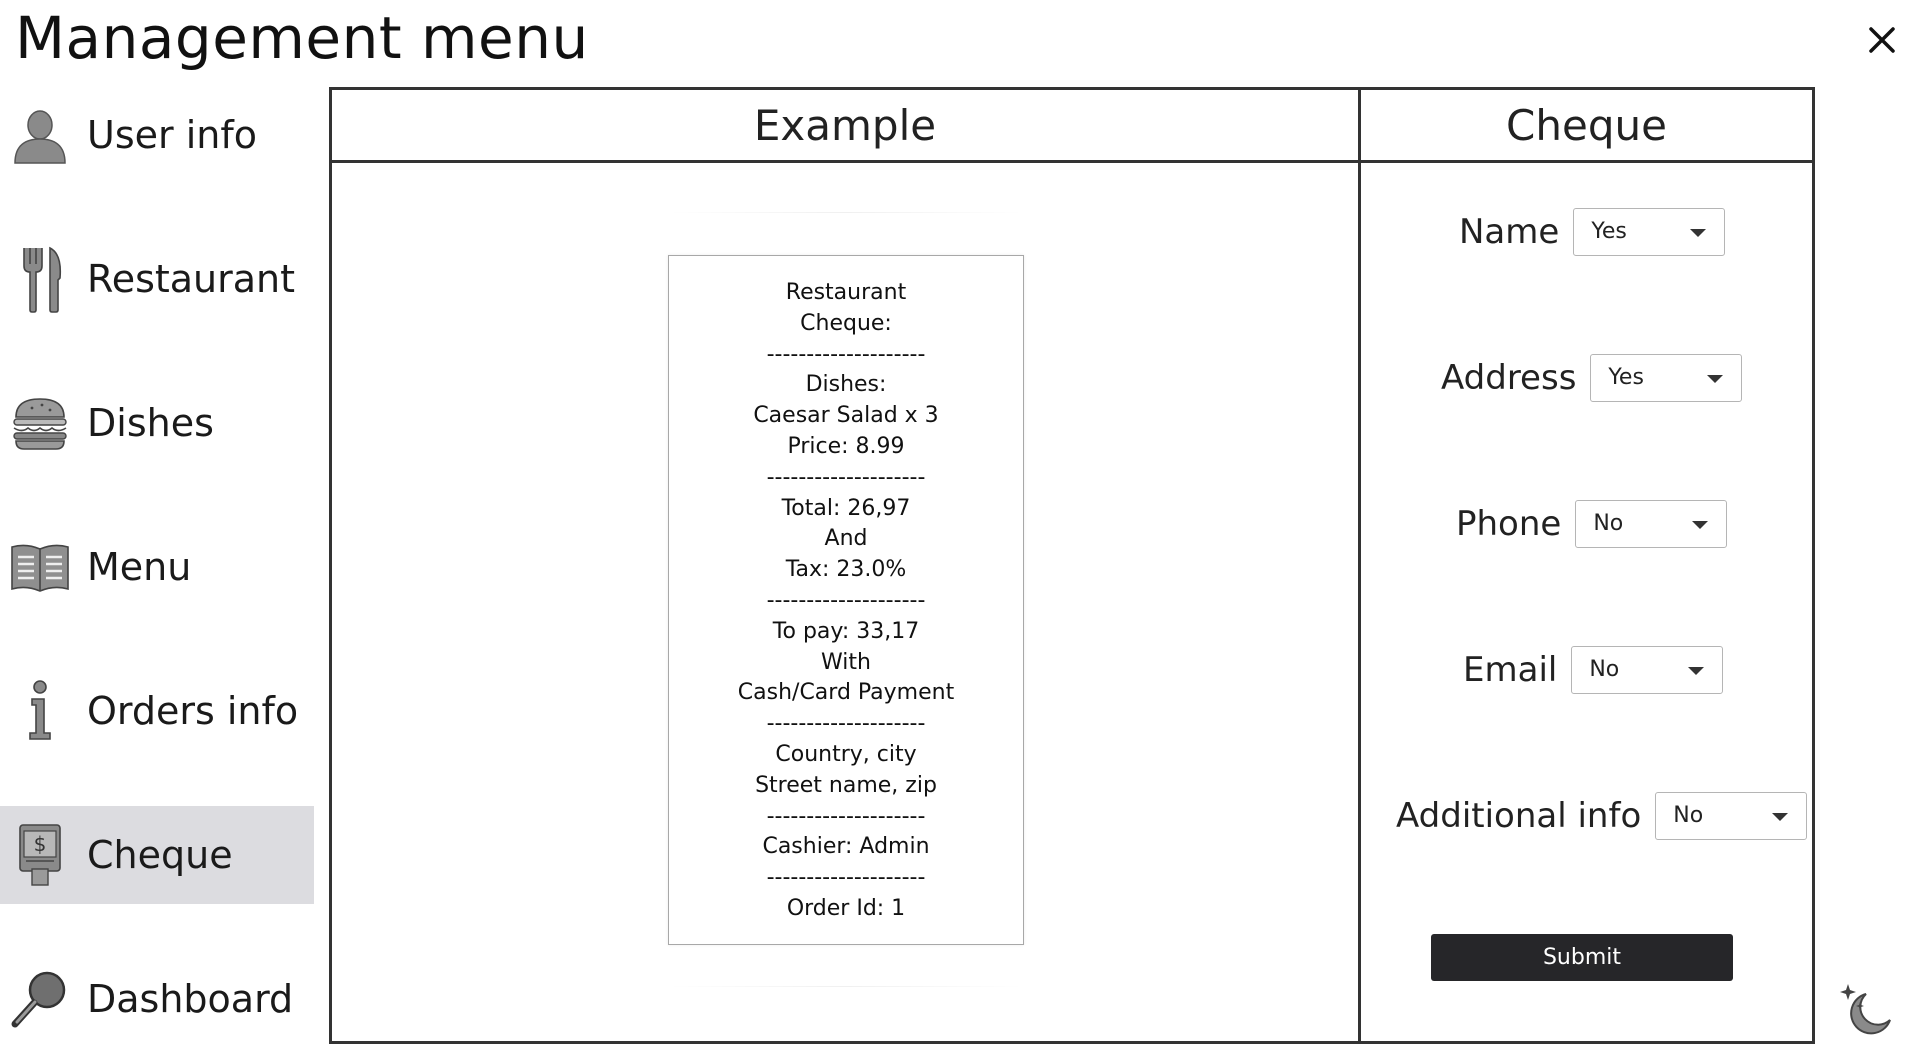 The height and width of the screenshot is (1062, 1906). Describe the element at coordinates (1509, 378) in the screenshot. I see `address-label: Address` at that location.